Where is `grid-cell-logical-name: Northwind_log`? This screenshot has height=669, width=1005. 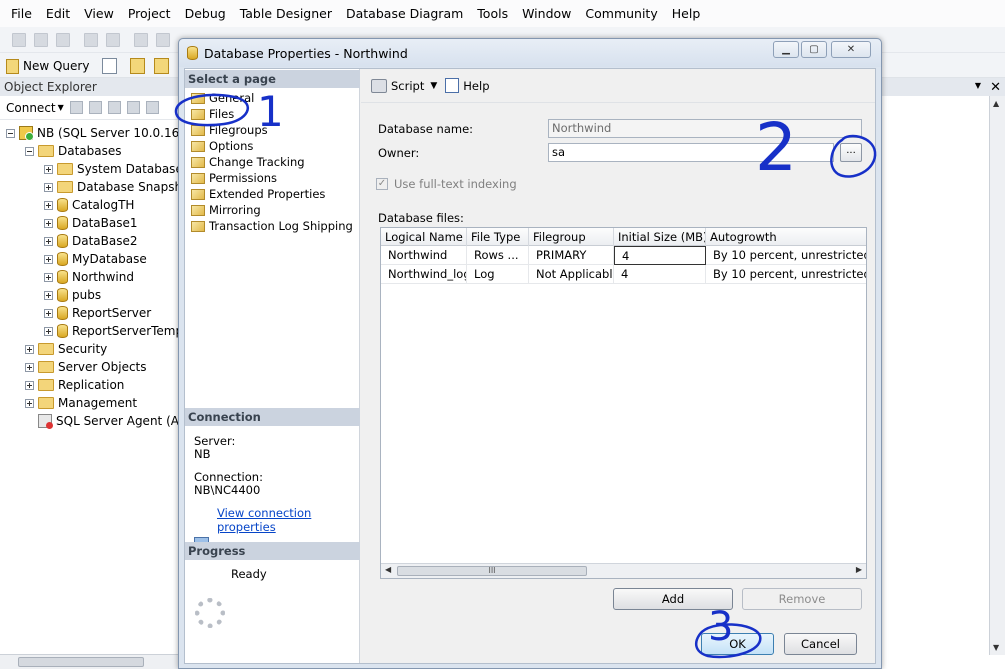 grid-cell-logical-name: Northwind_log is located at coordinates (424, 274).